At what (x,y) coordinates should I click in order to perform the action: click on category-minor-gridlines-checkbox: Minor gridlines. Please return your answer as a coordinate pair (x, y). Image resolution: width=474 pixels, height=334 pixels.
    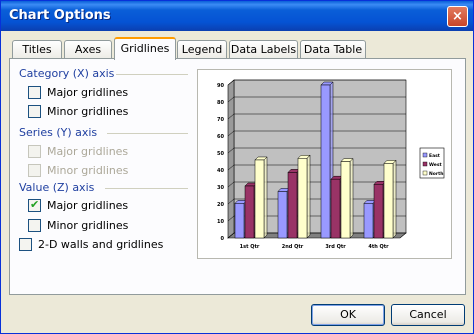
    Looking at the image, I should click on (103, 111).